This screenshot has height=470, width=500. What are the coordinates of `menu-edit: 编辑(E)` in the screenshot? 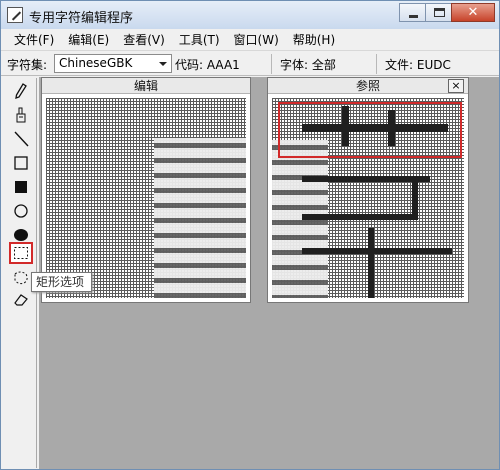 It's located at (88, 39).